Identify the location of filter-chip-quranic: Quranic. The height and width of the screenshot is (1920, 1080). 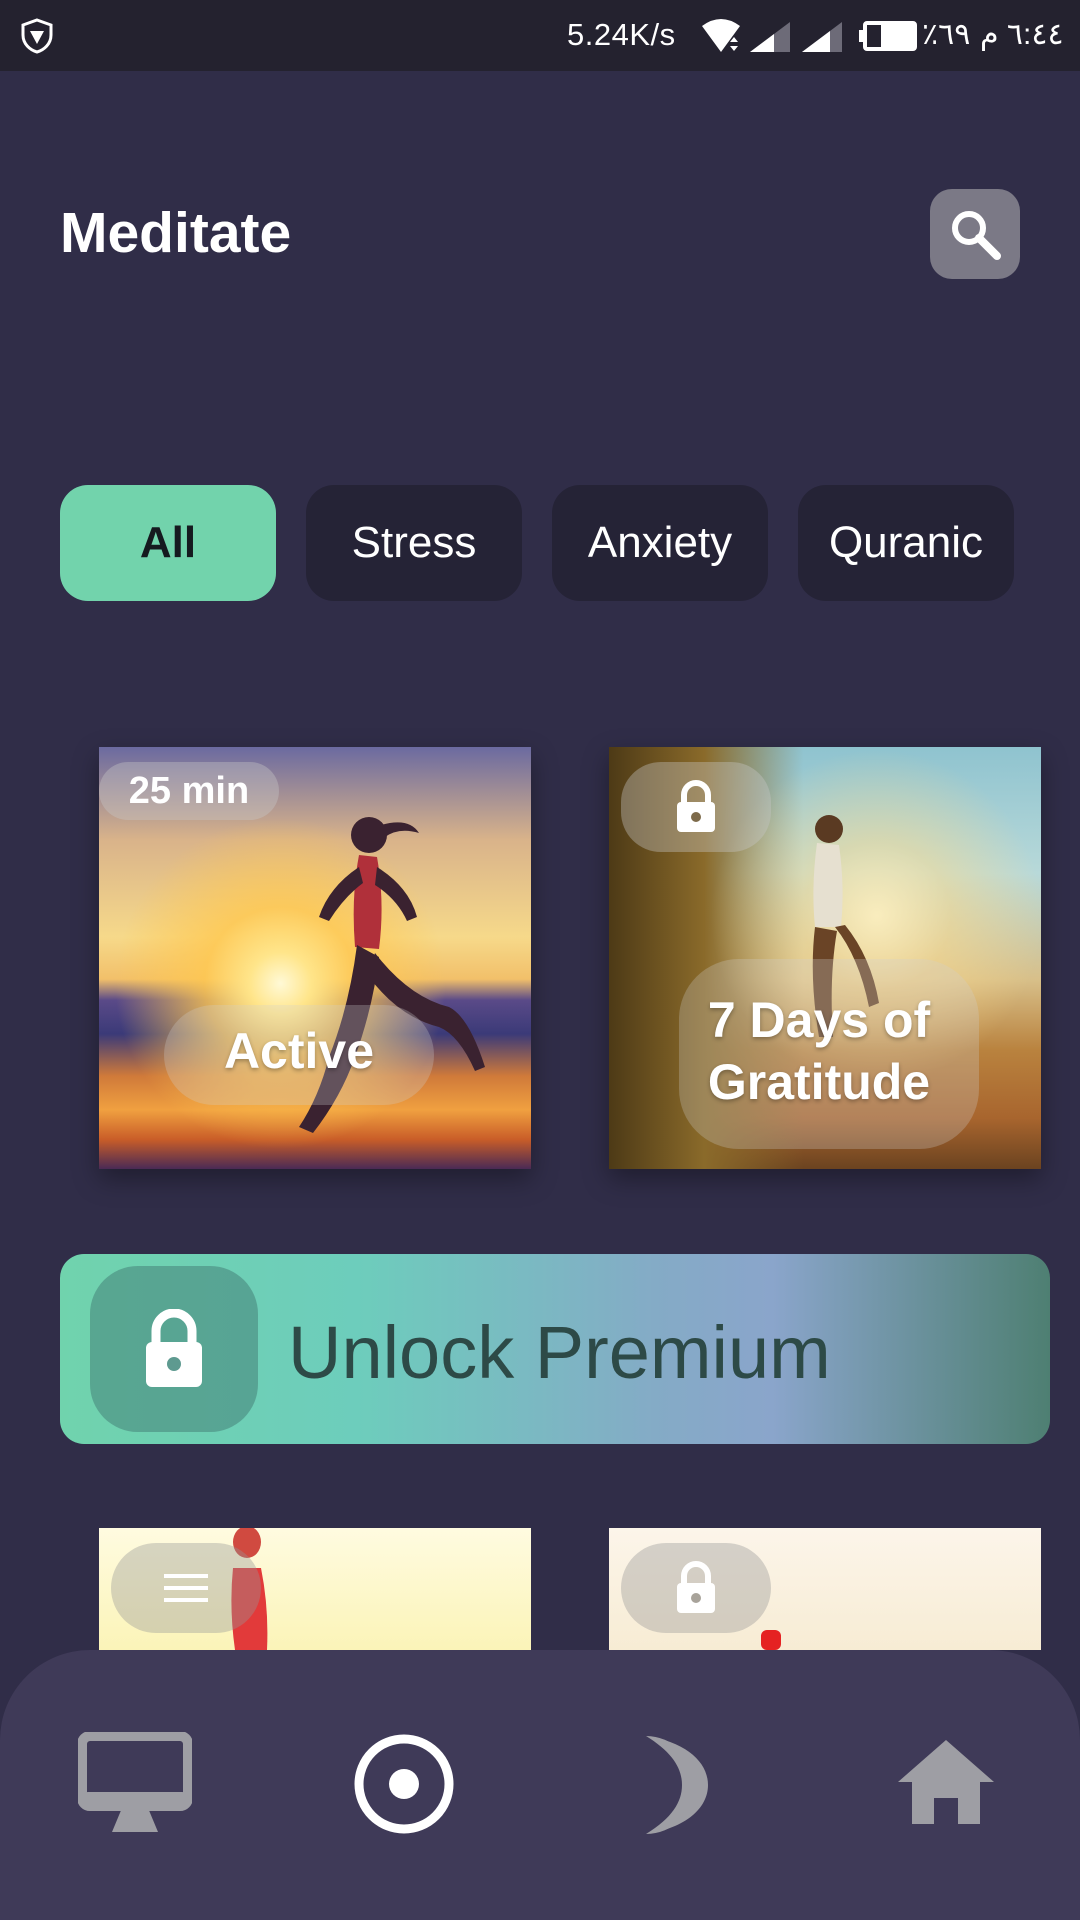
(906, 543).